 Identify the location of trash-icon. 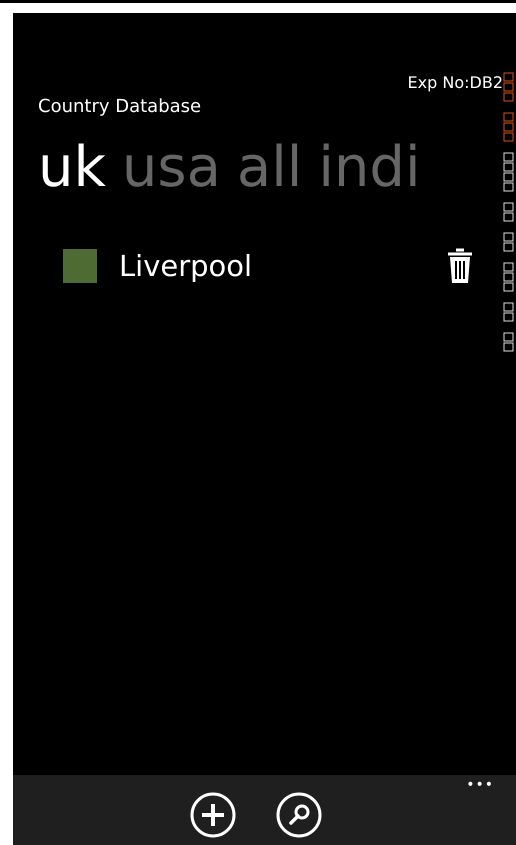
(460, 266).